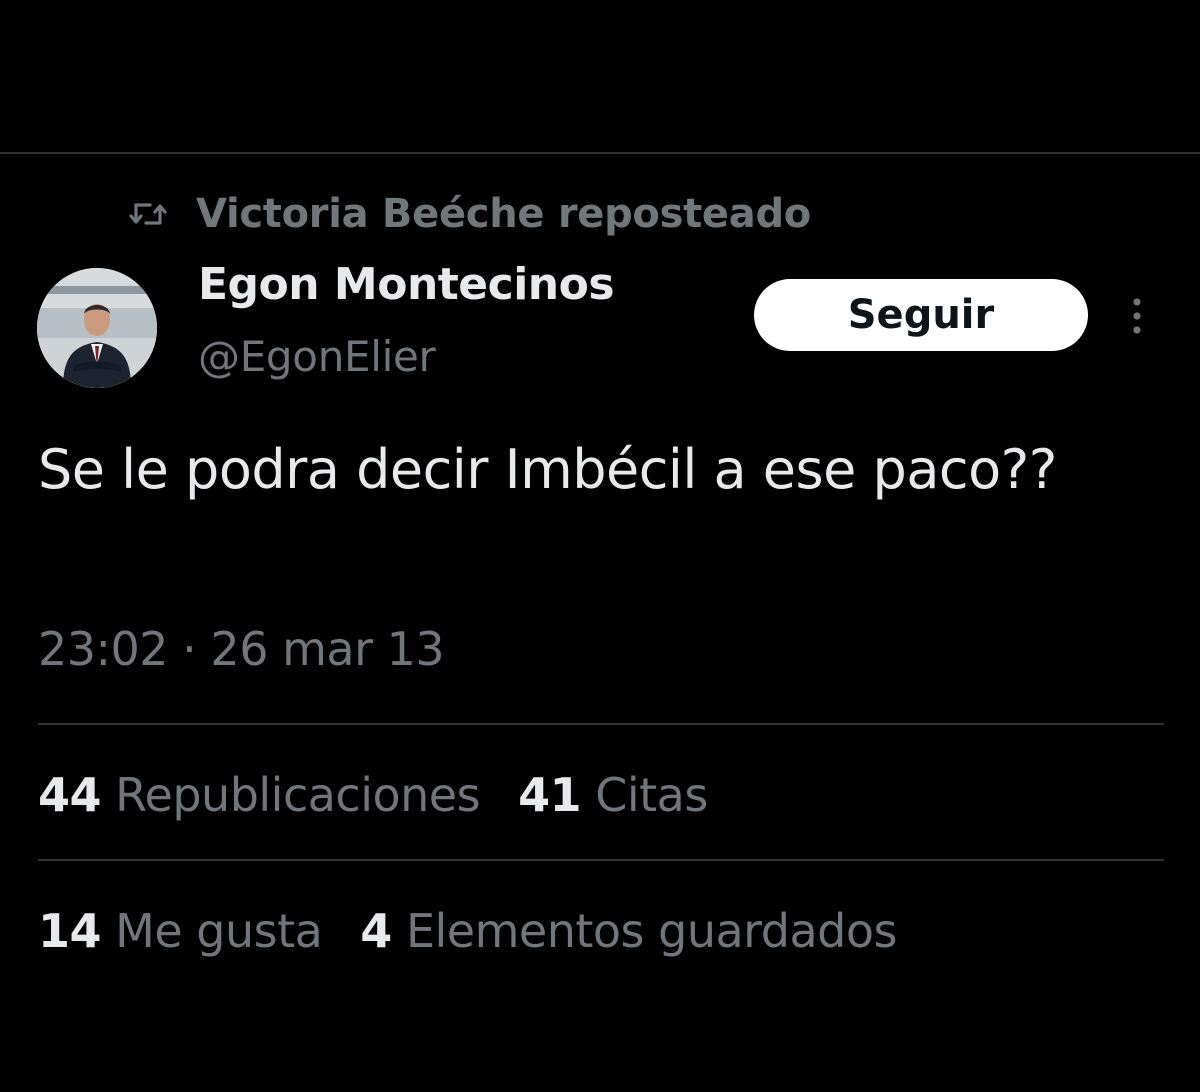 This screenshot has width=1200, height=1092. I want to click on bookmarks-stat: 4 Elementos guardados, so click(628, 931).